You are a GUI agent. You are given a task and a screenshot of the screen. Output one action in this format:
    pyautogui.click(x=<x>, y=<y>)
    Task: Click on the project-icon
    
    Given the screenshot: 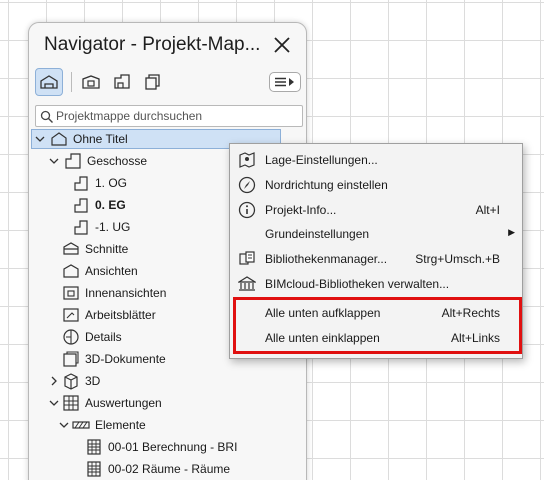 What is the action you would take?
    pyautogui.click(x=59, y=139)
    